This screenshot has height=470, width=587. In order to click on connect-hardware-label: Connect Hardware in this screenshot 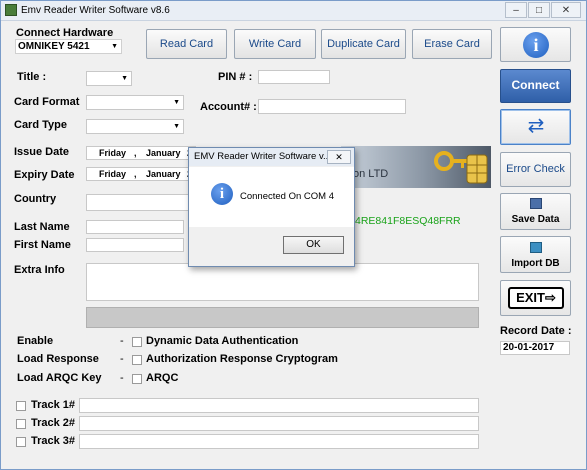, I will do `click(65, 33)`.